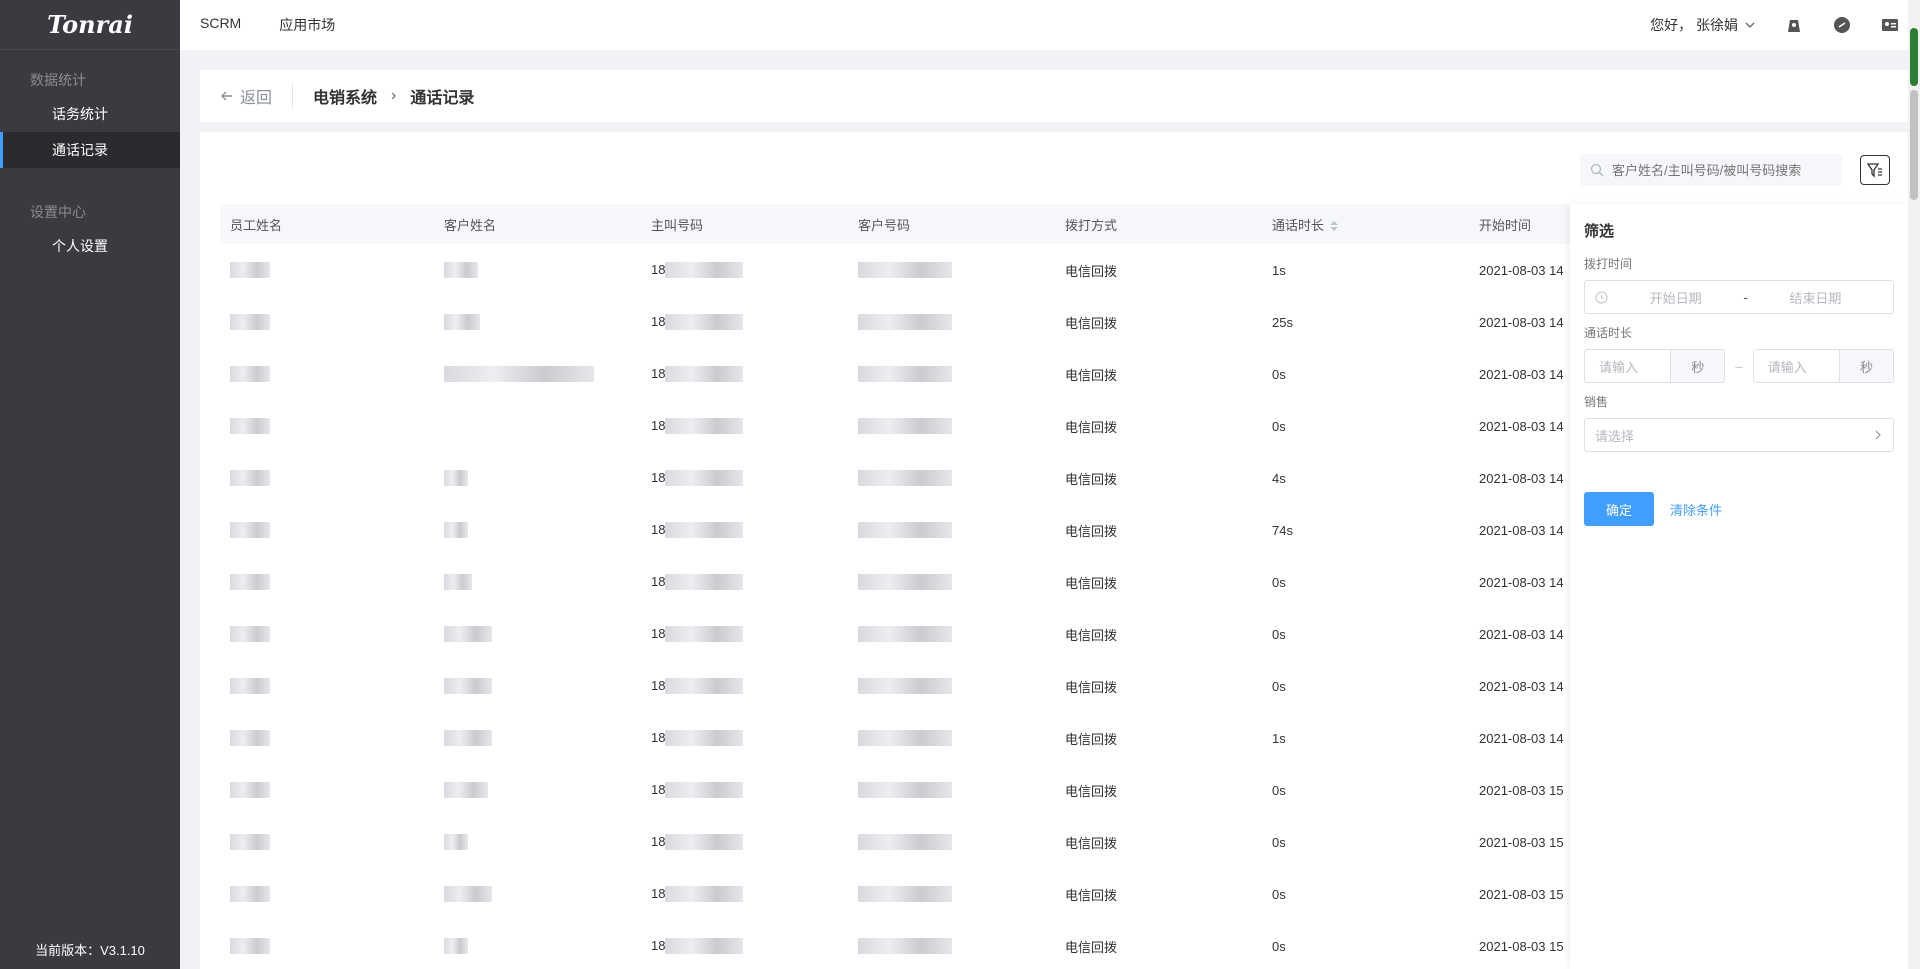  I want to click on duration-max-field: 请输入 秒, so click(1823, 366).